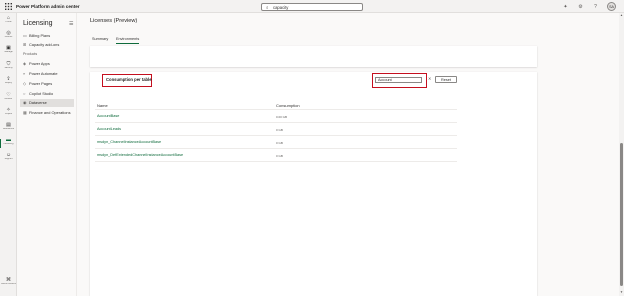 The image size is (624, 296). Describe the element at coordinates (25, 112) in the screenshot. I see `finance-operations-icon: ▦` at that location.